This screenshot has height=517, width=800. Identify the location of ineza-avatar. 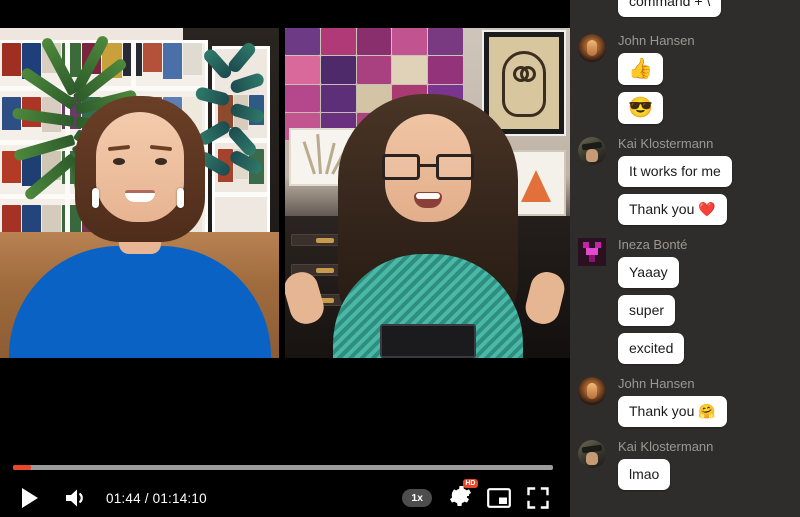
(592, 252).